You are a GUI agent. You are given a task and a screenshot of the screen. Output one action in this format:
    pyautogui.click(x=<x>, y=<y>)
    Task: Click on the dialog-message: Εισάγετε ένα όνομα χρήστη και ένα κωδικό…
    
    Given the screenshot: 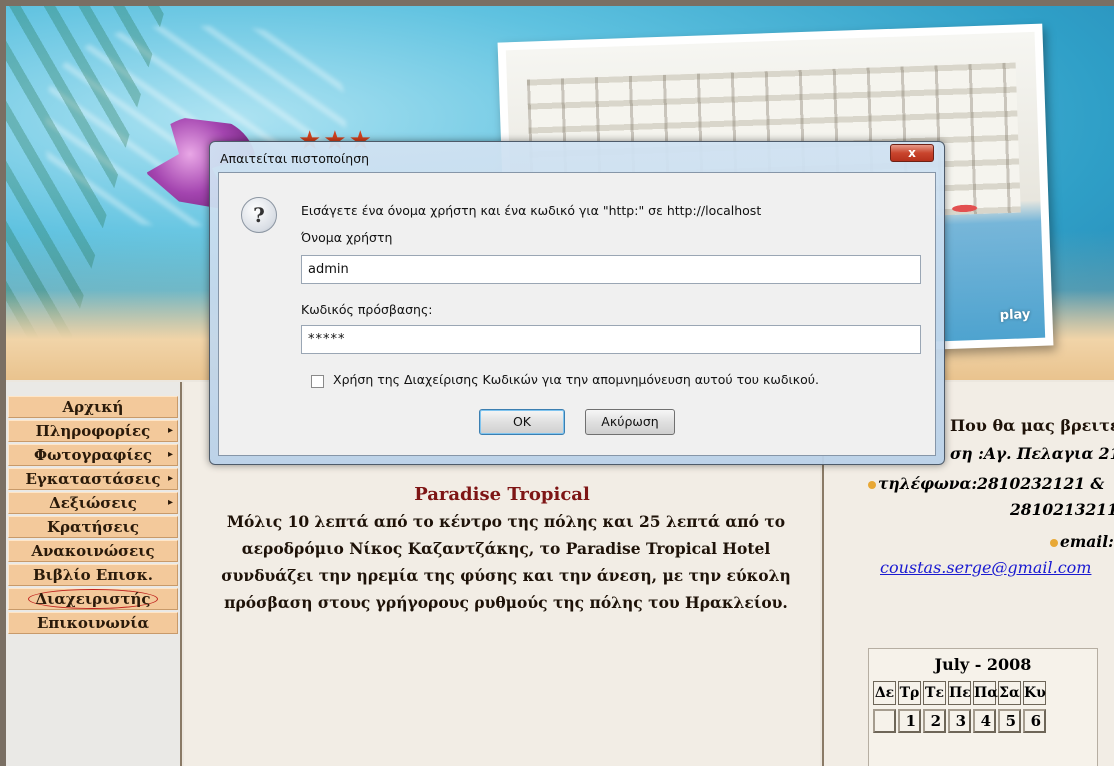 What is the action you would take?
    pyautogui.click(x=531, y=210)
    